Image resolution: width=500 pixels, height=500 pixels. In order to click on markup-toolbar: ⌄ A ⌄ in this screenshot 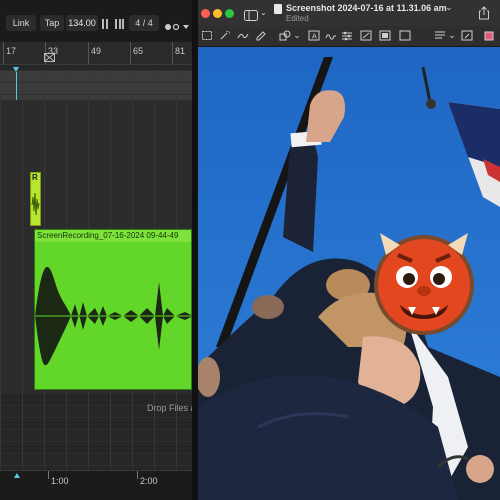, I will do `click(349, 36)`.